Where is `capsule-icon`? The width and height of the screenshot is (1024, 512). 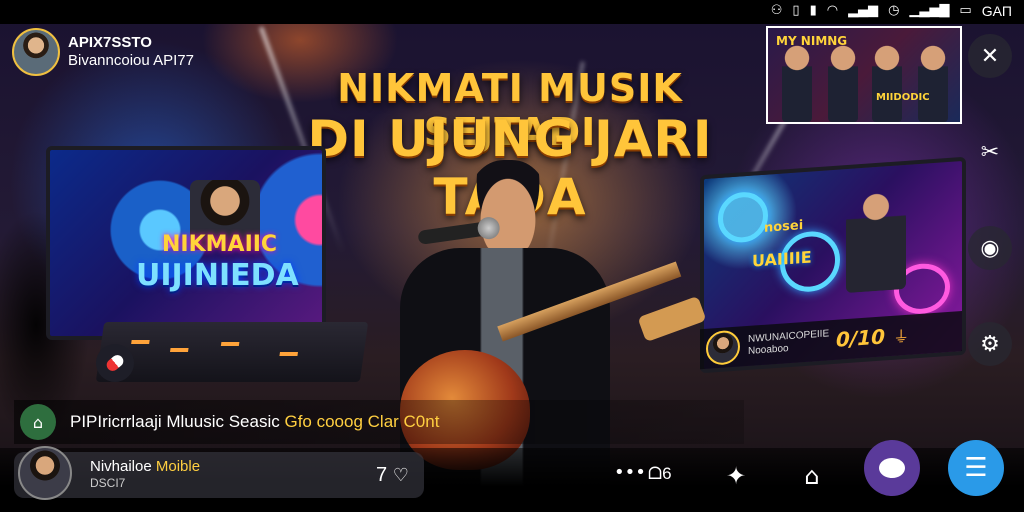
capsule-icon is located at coordinates (115, 363).